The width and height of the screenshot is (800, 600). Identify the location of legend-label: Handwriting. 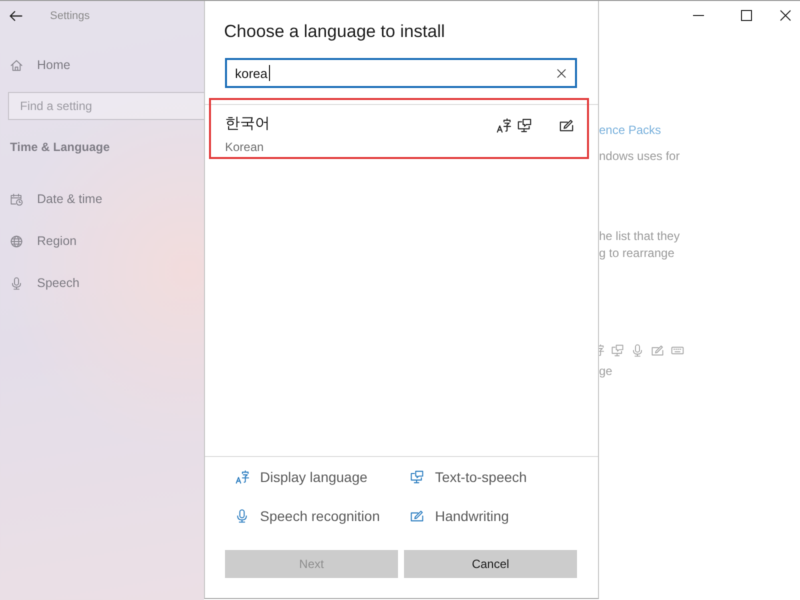
(472, 516).